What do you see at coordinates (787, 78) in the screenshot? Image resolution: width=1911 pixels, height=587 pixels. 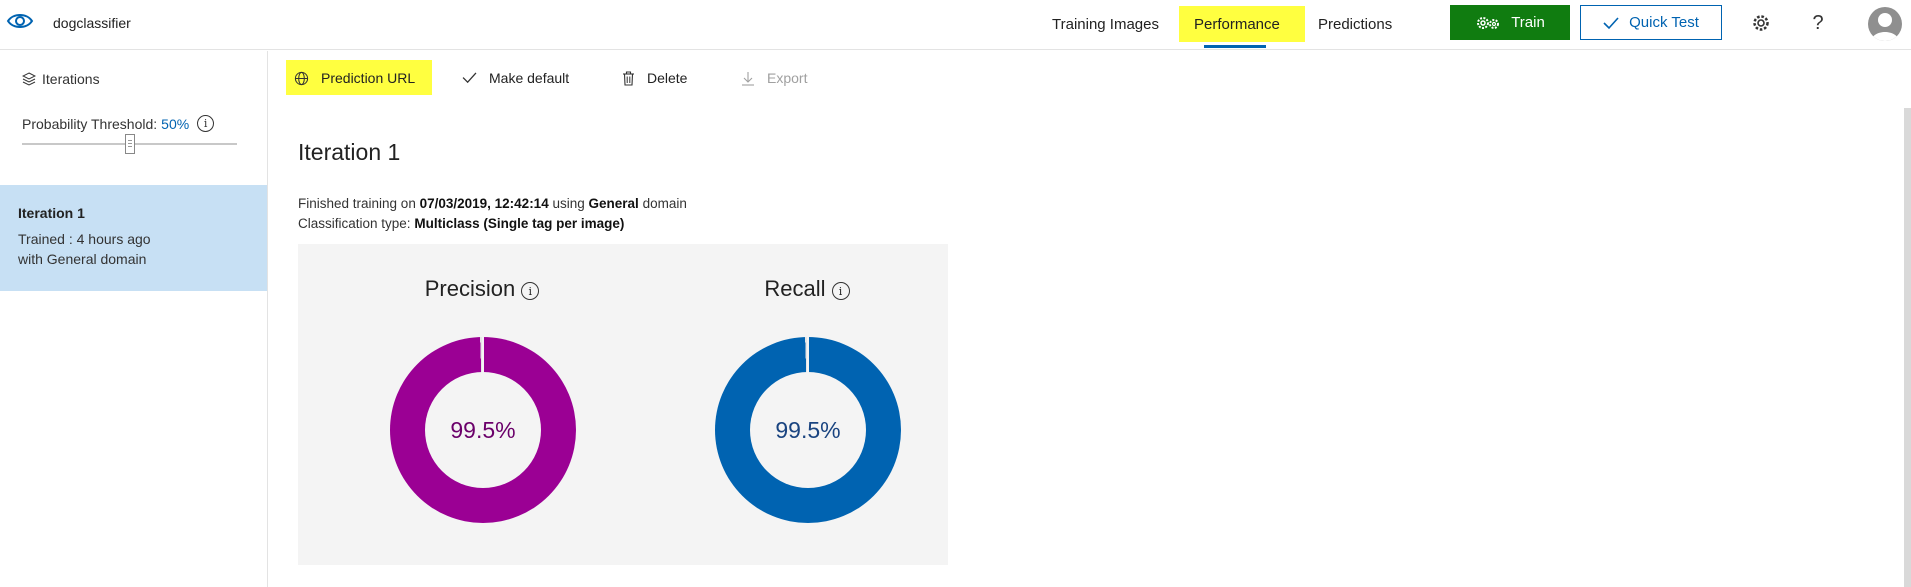 I see `export-label: Export` at bounding box center [787, 78].